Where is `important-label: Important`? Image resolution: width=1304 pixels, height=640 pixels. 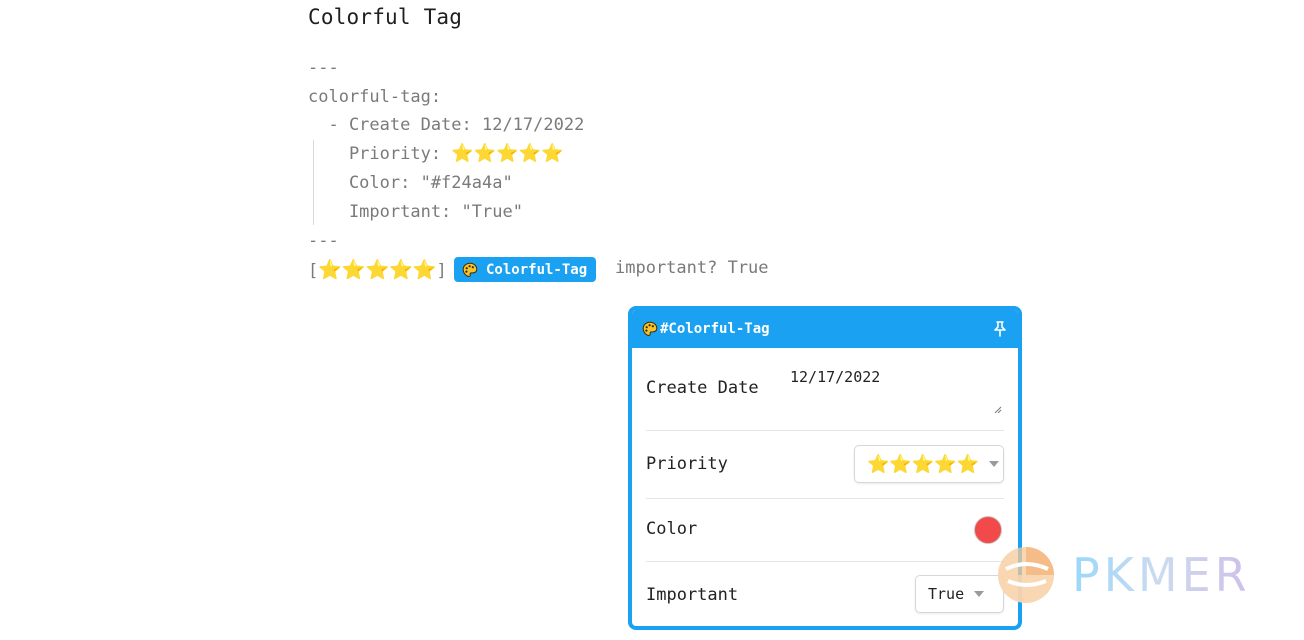 important-label: Important is located at coordinates (692, 595).